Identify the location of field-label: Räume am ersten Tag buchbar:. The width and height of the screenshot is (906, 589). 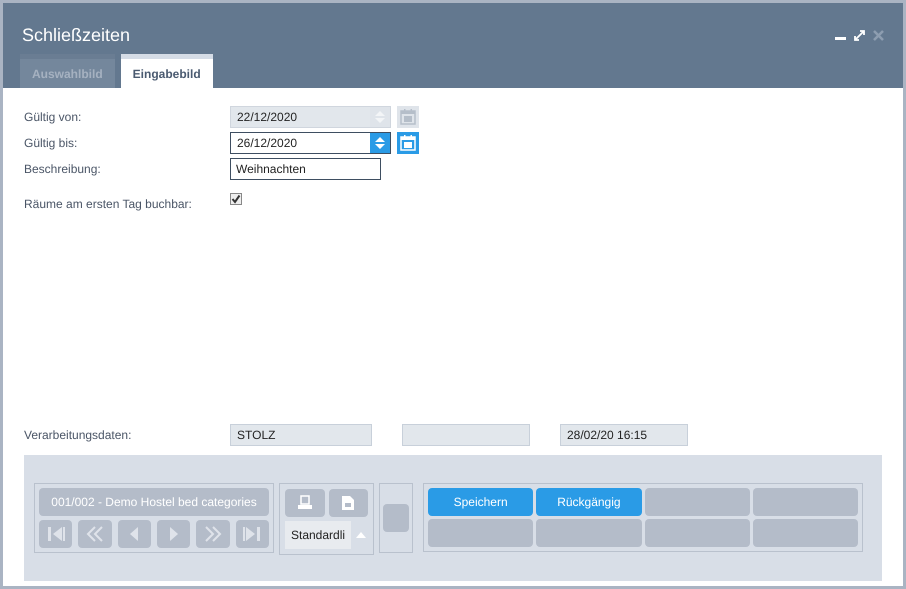
(108, 204).